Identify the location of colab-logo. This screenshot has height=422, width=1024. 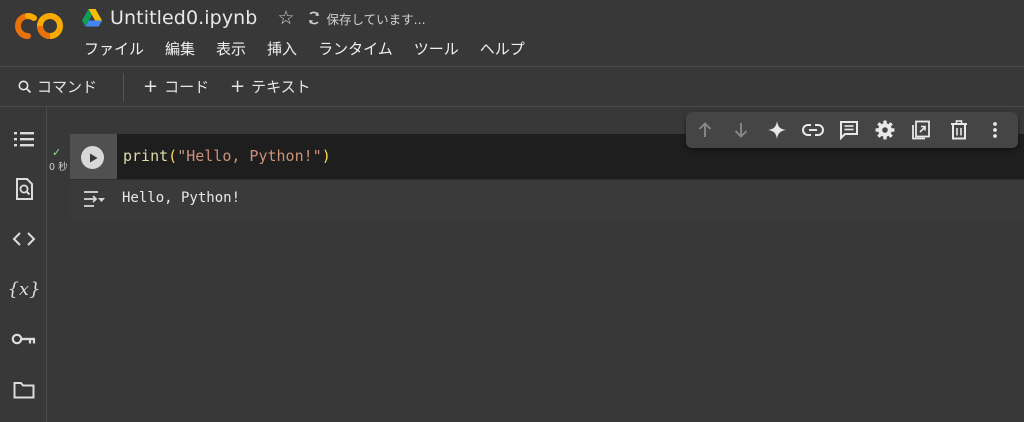
(40, 26).